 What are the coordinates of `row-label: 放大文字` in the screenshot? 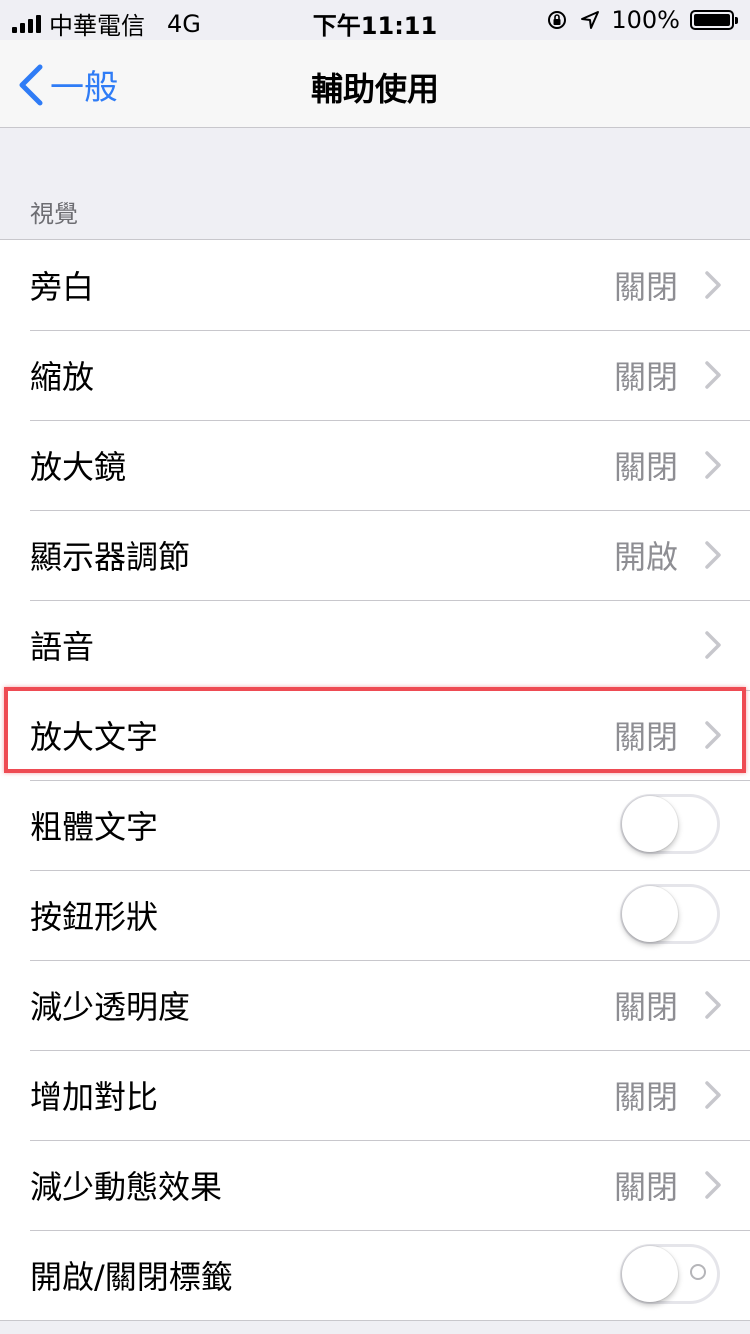 It's located at (94, 737).